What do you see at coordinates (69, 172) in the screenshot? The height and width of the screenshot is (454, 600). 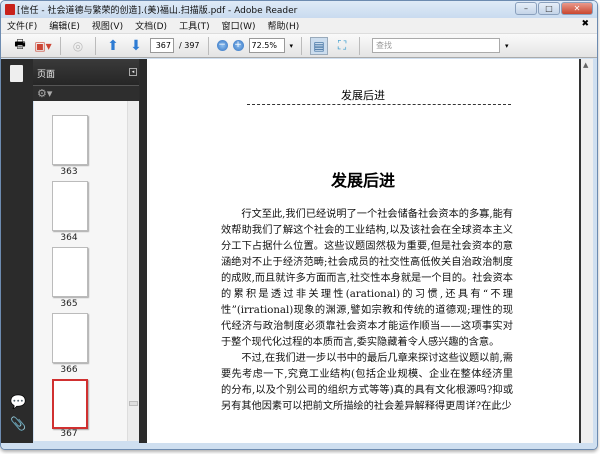 I see `thumbnail-label: 363` at bounding box center [69, 172].